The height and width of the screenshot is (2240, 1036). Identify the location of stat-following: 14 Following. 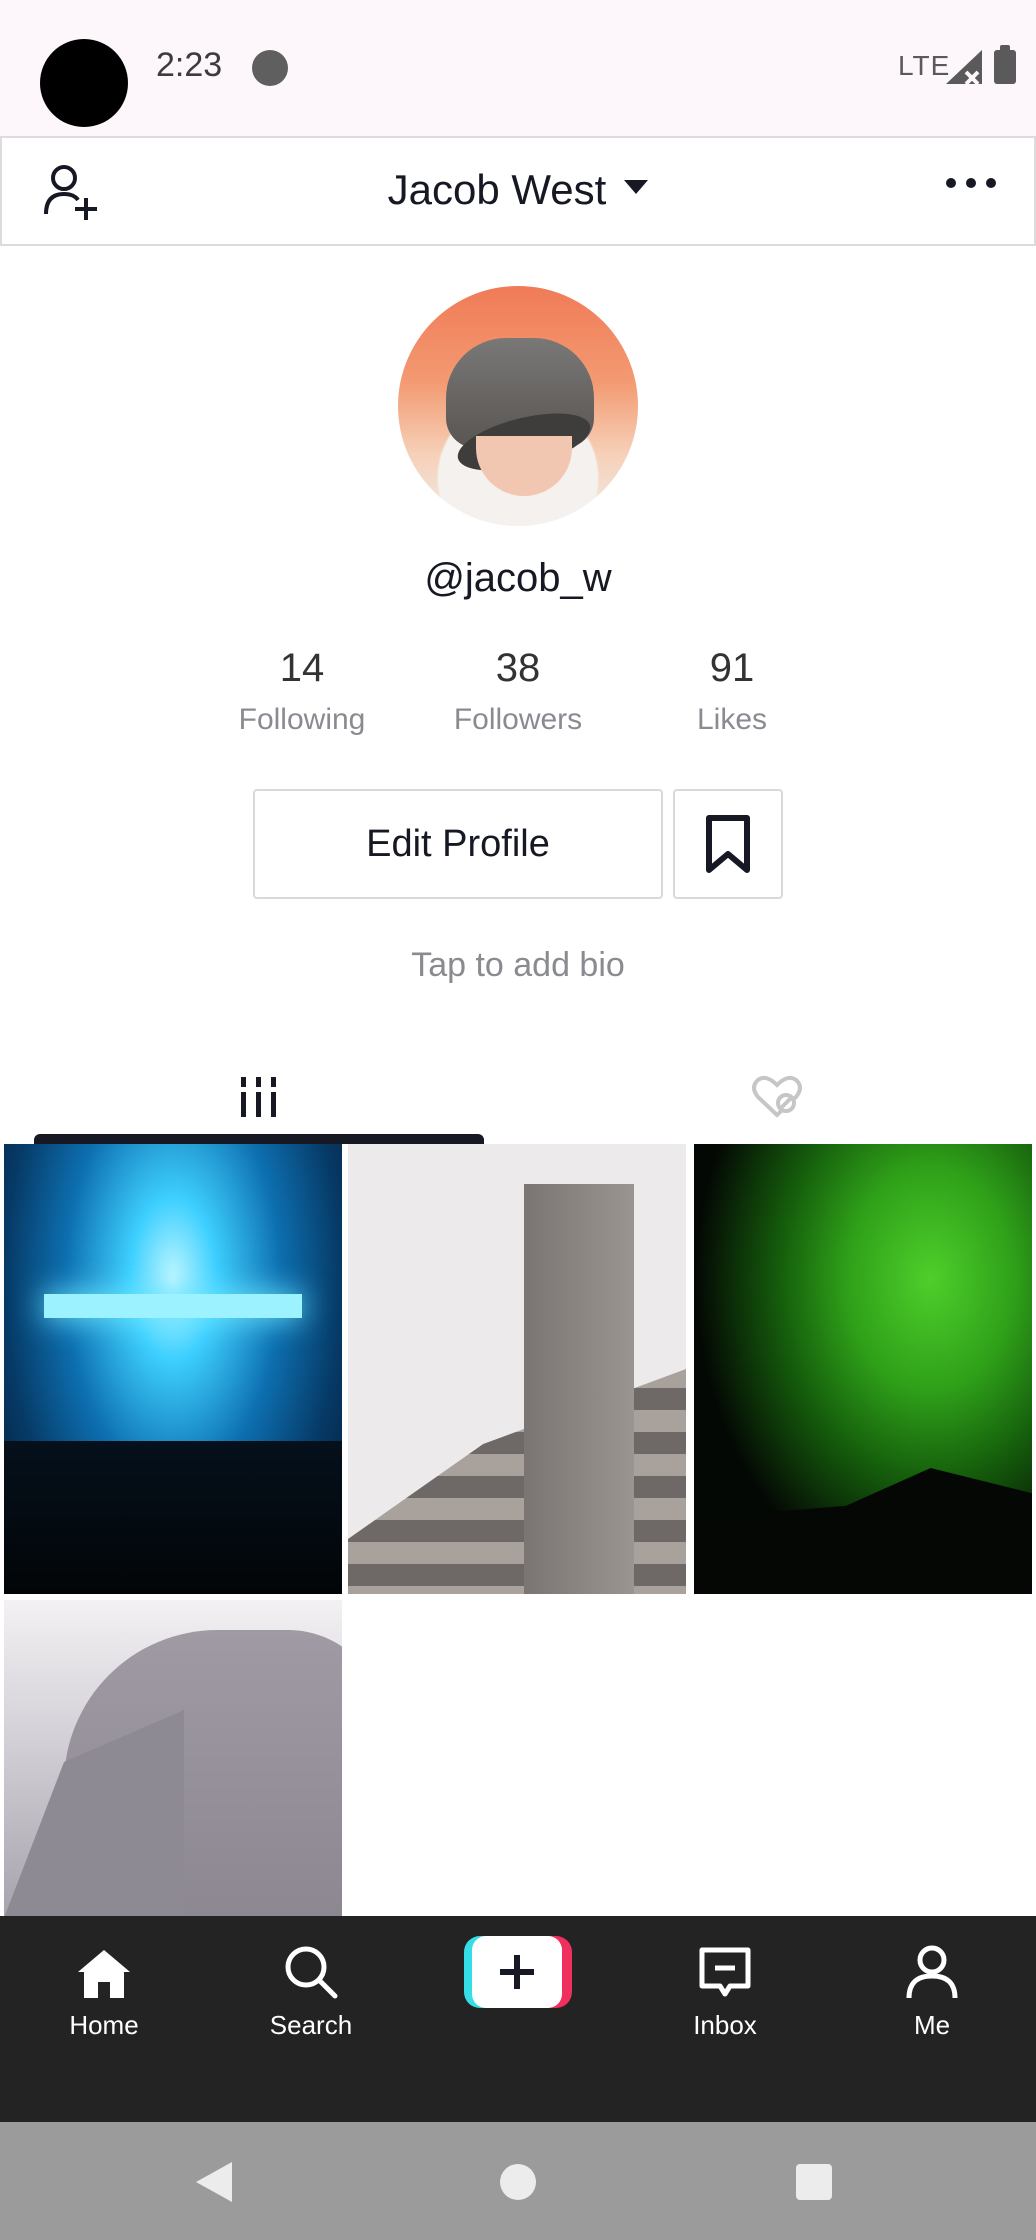
(302, 691).